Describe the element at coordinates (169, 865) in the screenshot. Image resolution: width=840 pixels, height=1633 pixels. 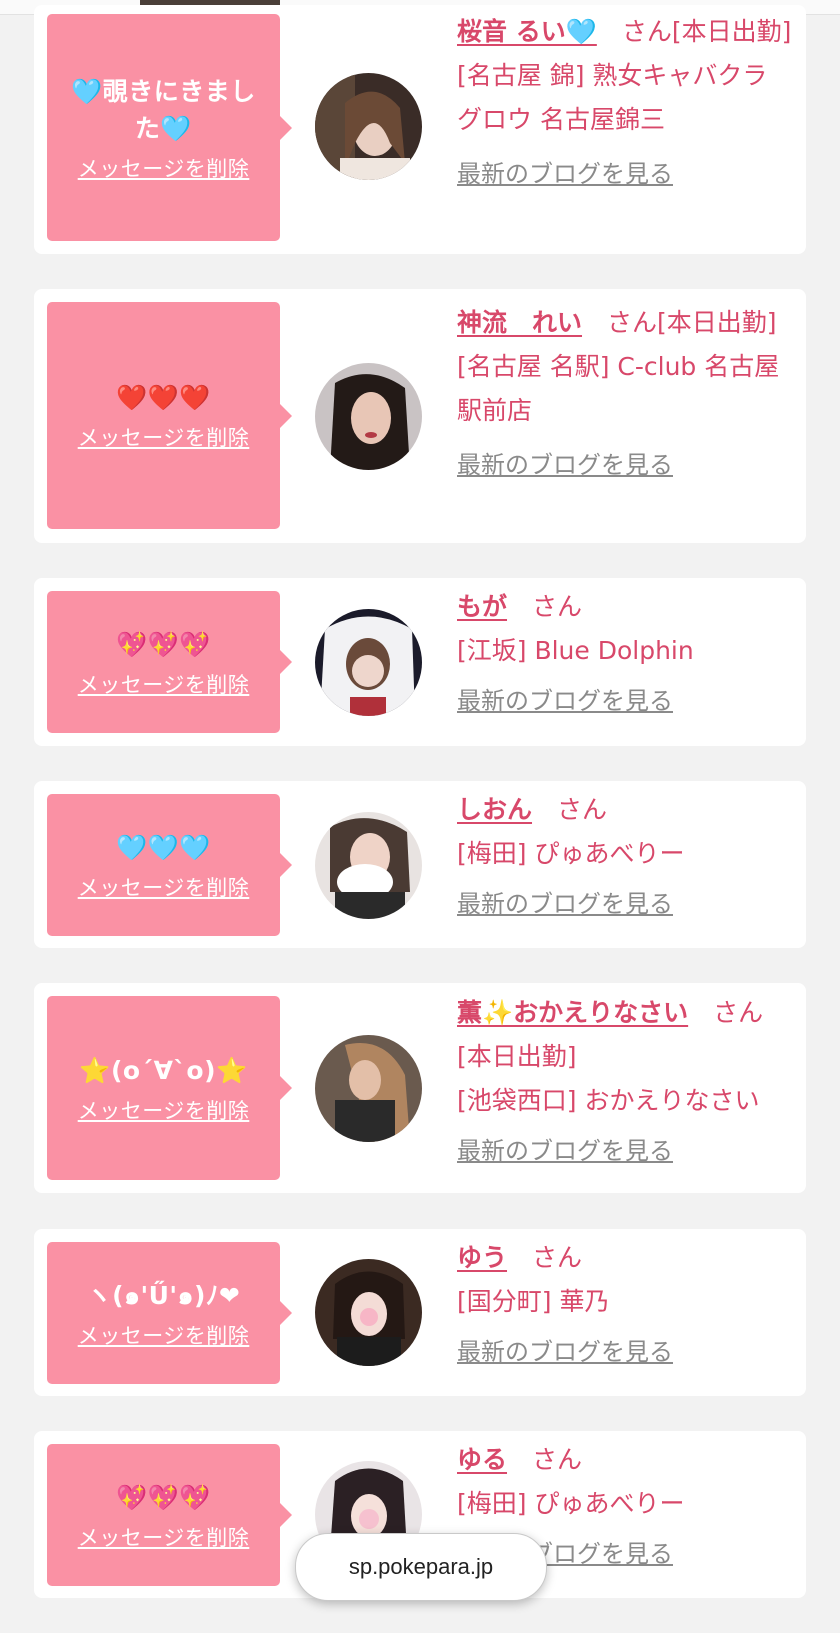
I see `message-bubble: 🩵🩵🩵 メッセージを削除` at that location.